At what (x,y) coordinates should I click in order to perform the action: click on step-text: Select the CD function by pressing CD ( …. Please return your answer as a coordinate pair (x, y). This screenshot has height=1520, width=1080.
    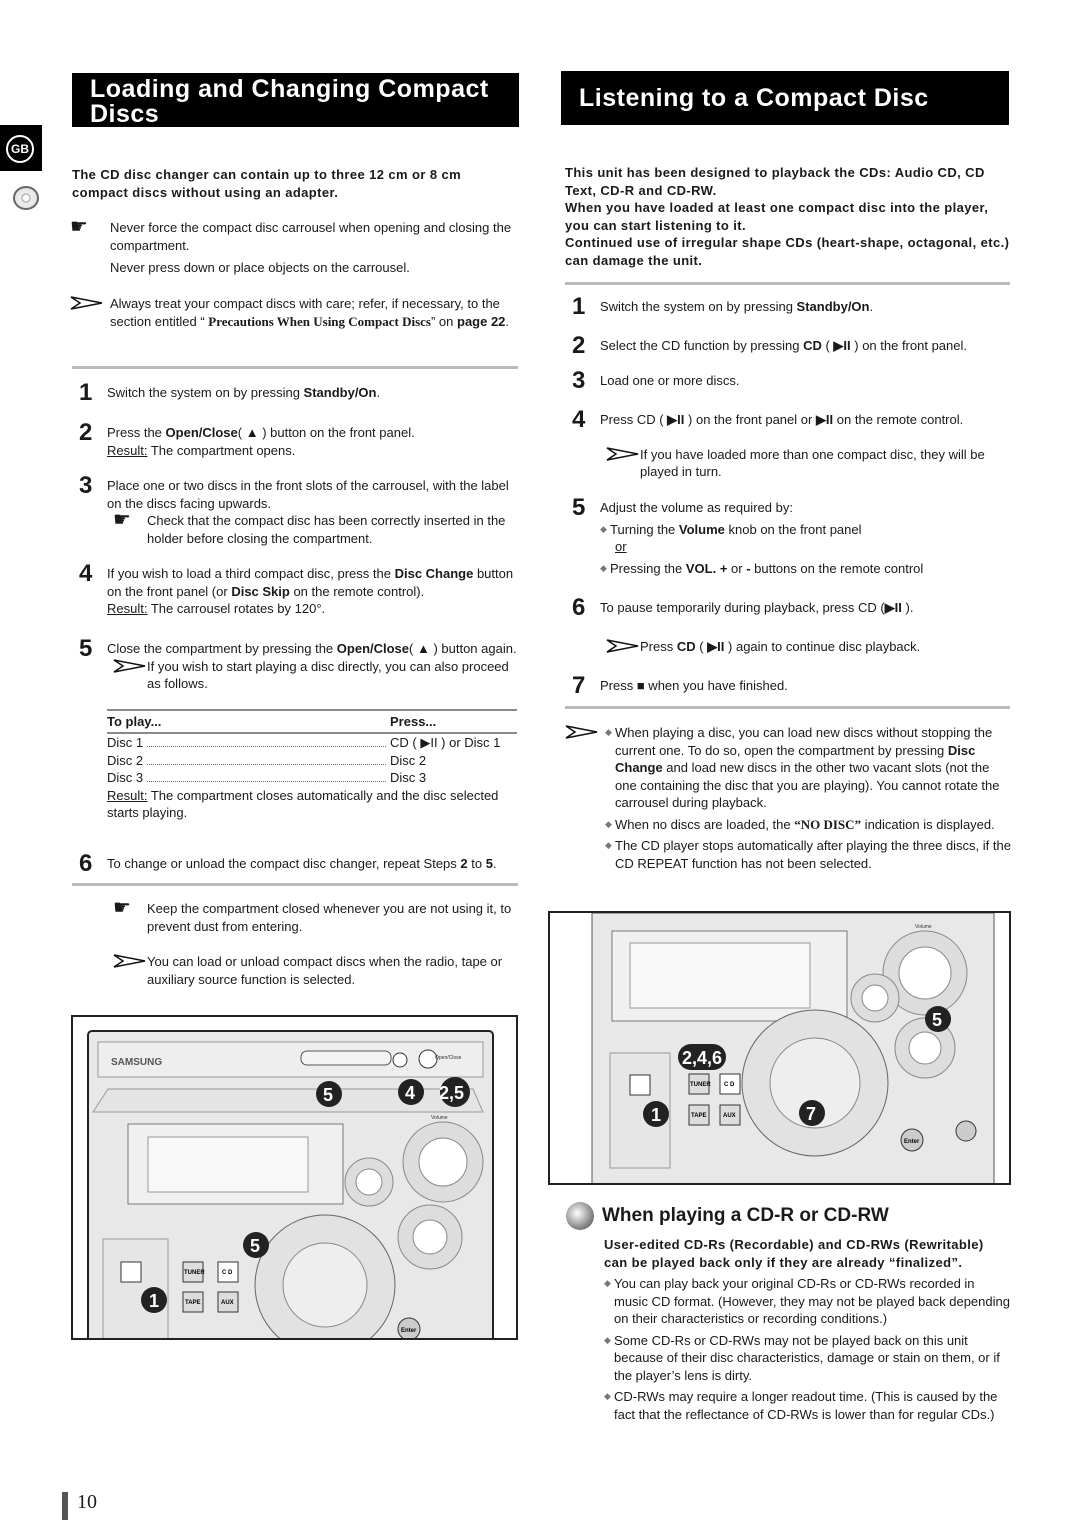
    Looking at the image, I should click on (805, 346).